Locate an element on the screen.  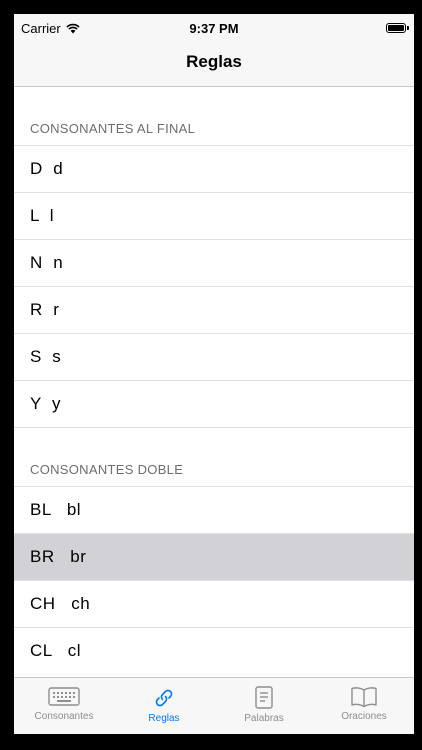
table-row: Y y is located at coordinates (214, 403).